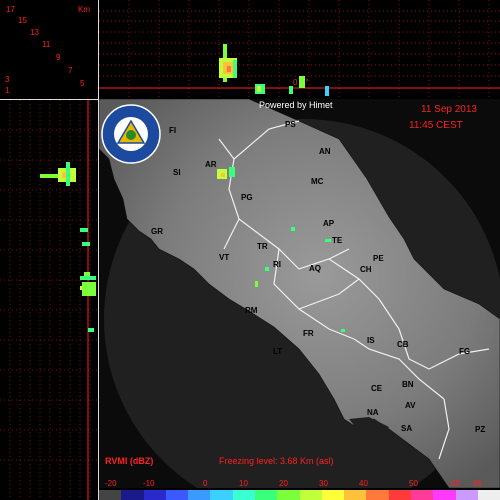 This screenshot has height=500, width=500. Describe the element at coordinates (172, 130) in the screenshot. I see `city-fi: FI` at that location.